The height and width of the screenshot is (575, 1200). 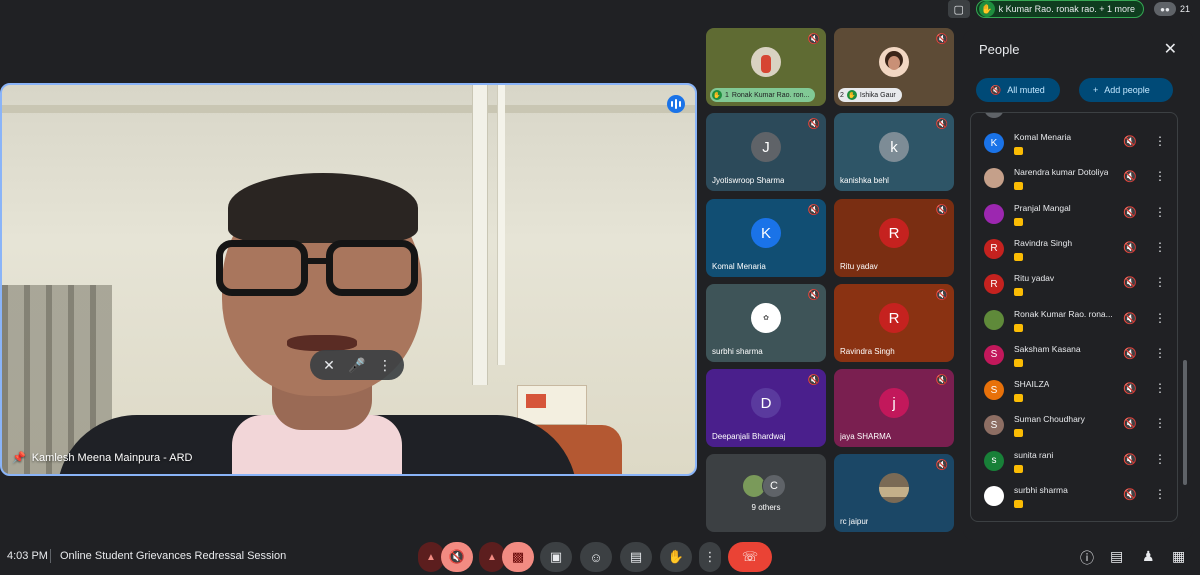 I want to click on pin-icon: 📌, so click(x=19, y=458).